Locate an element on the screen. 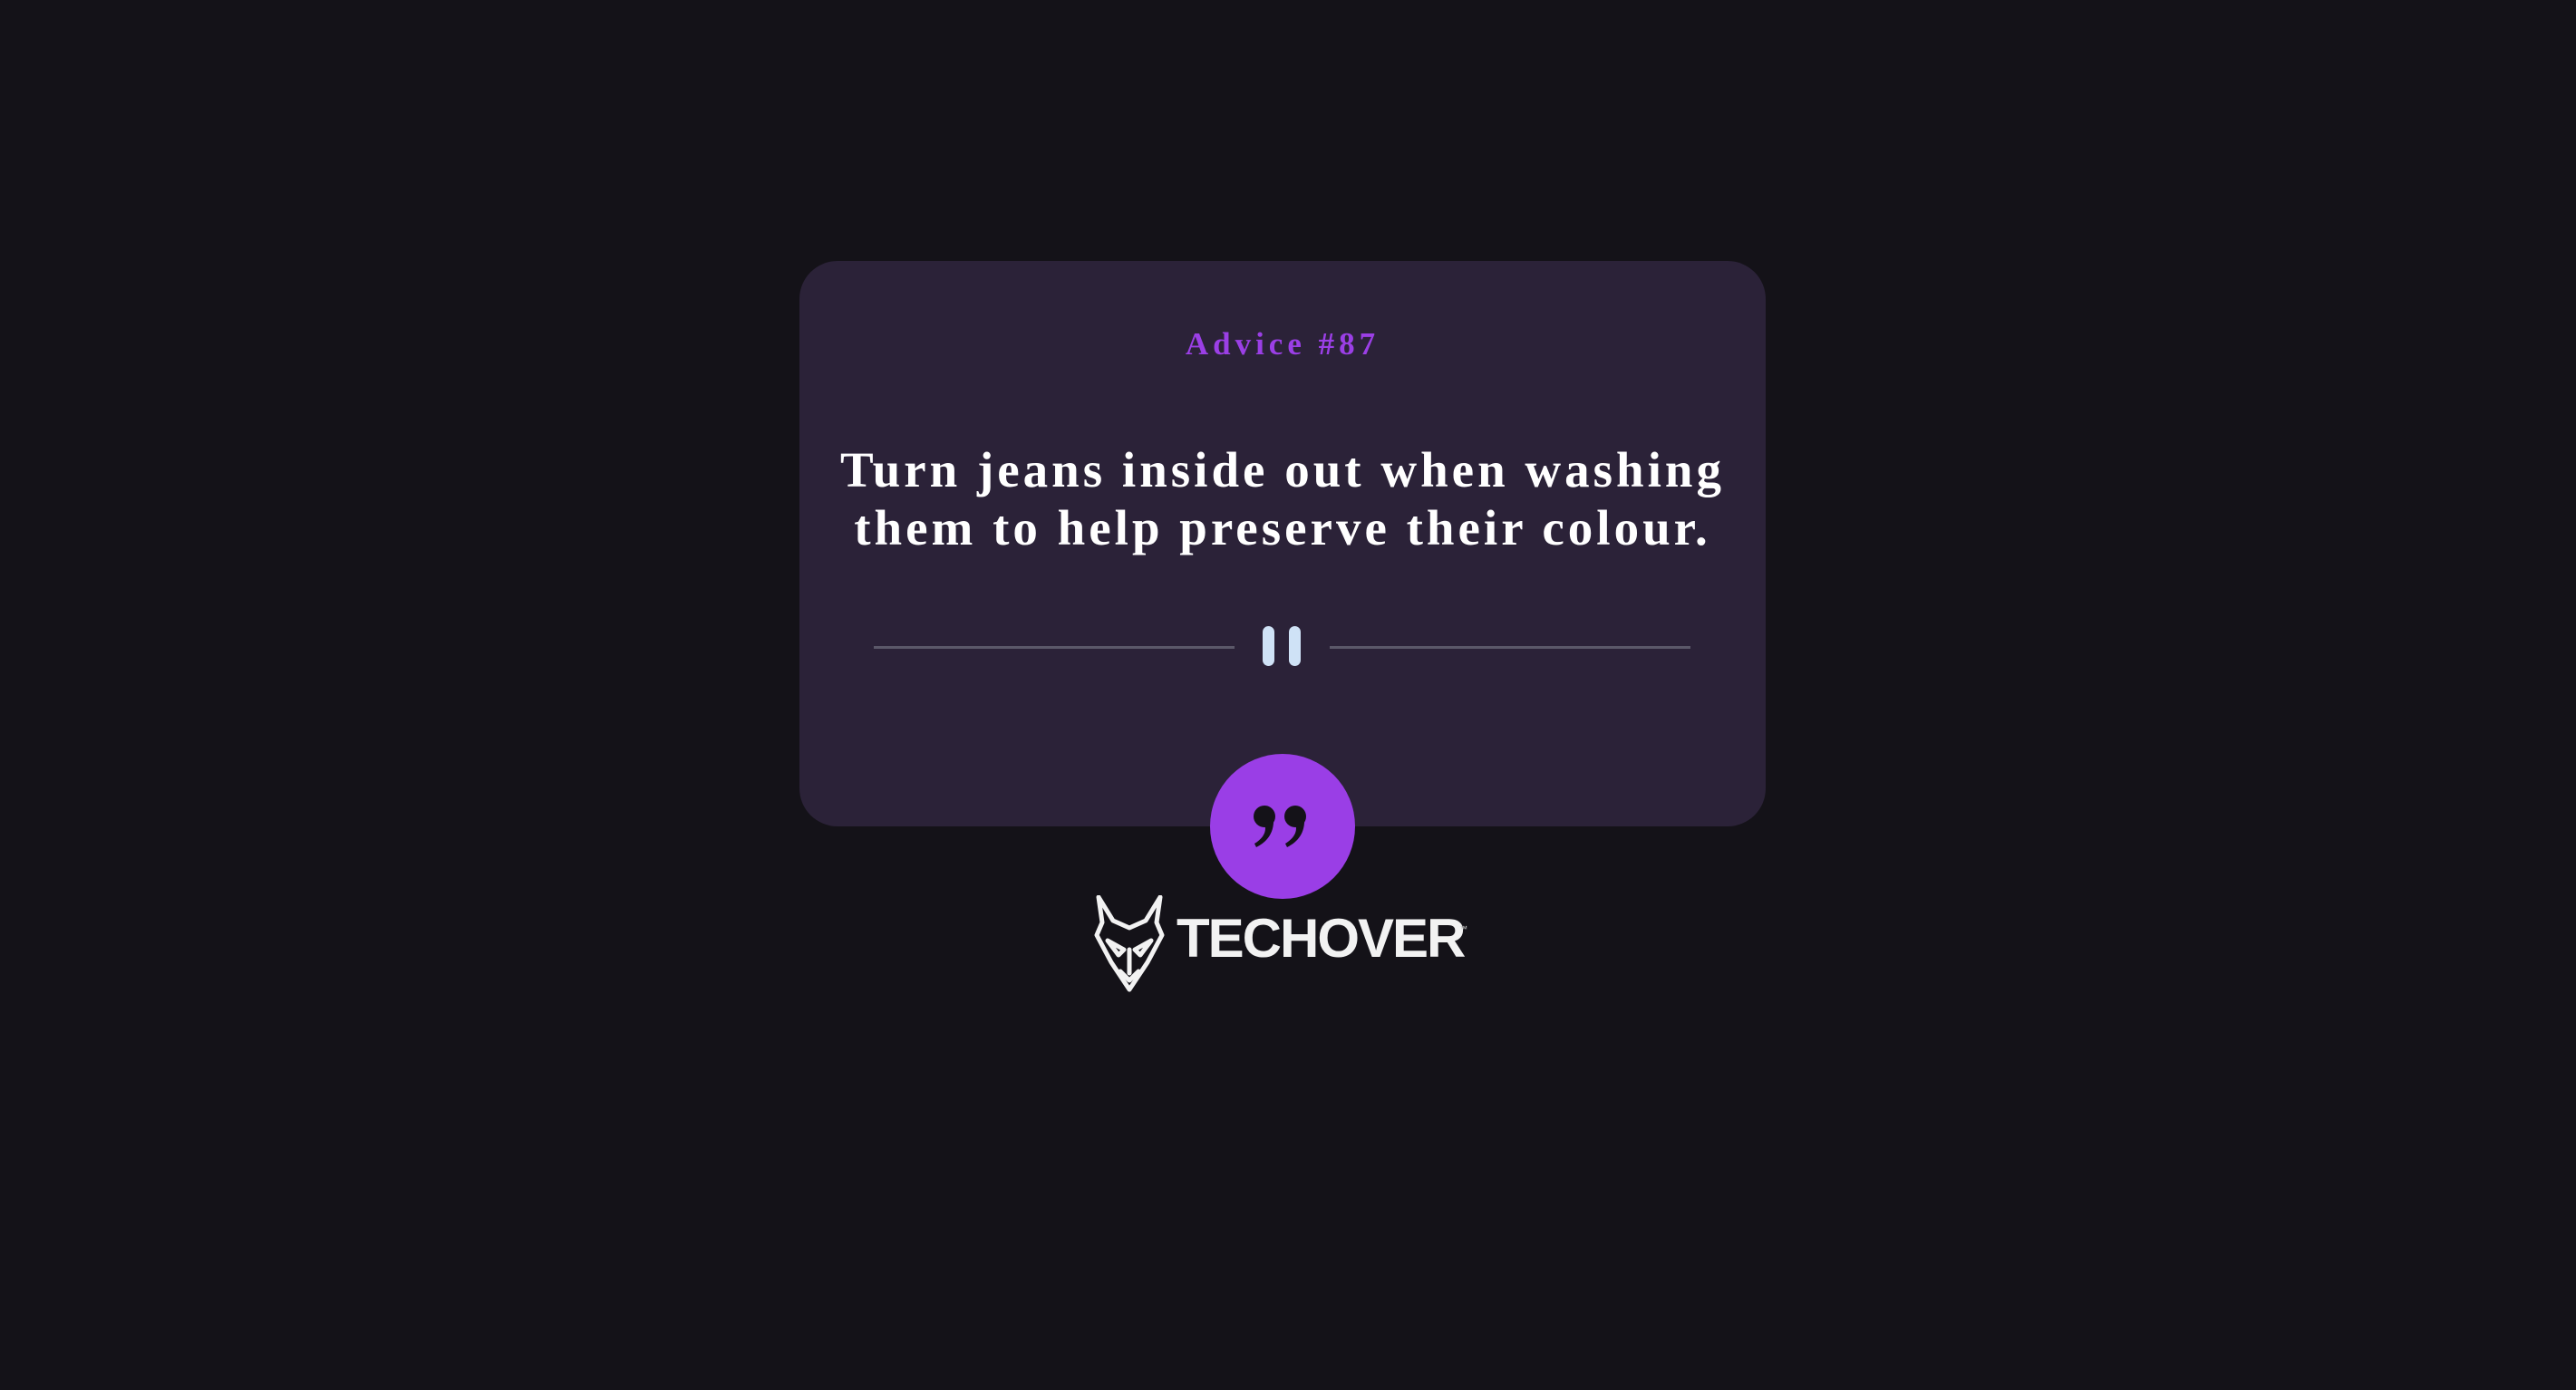  quote-icon is located at coordinates (1280, 826).